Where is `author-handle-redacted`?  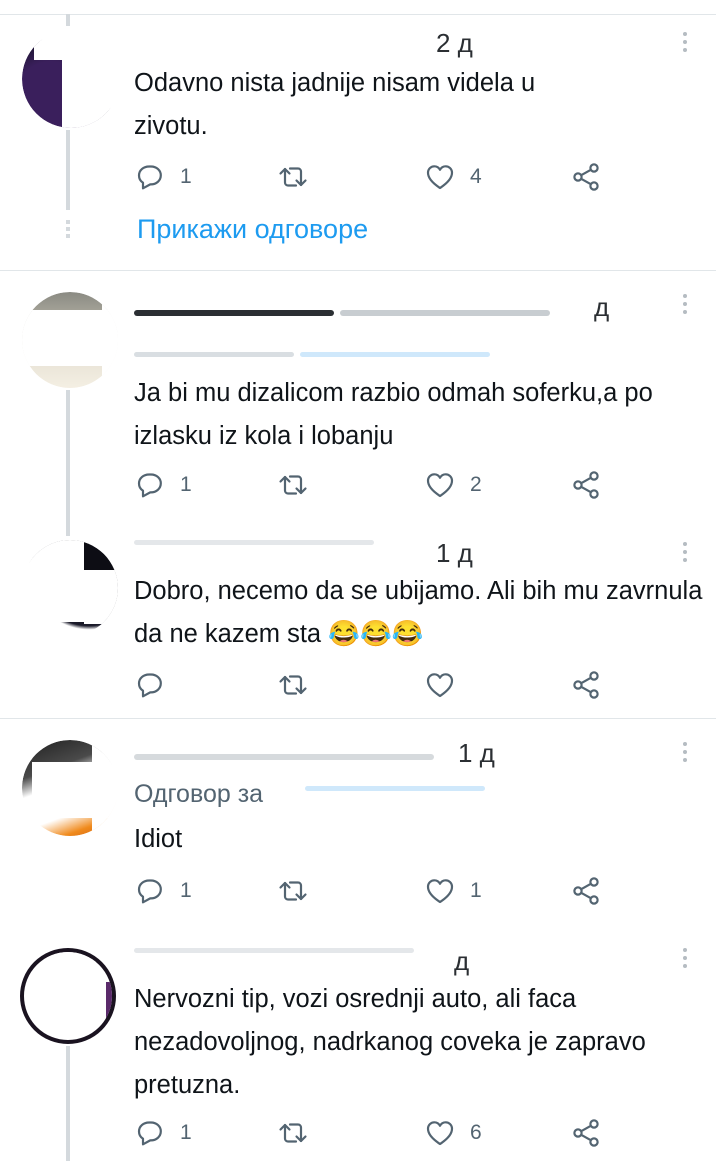 author-handle-redacted is located at coordinates (445, 313).